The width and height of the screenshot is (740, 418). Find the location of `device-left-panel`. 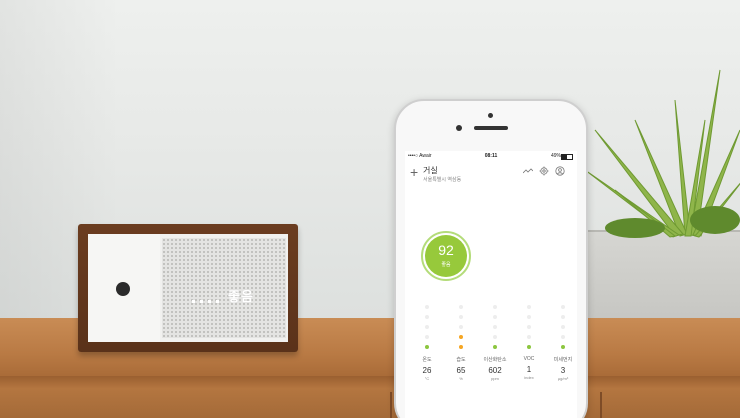

device-left-panel is located at coordinates (124, 288).